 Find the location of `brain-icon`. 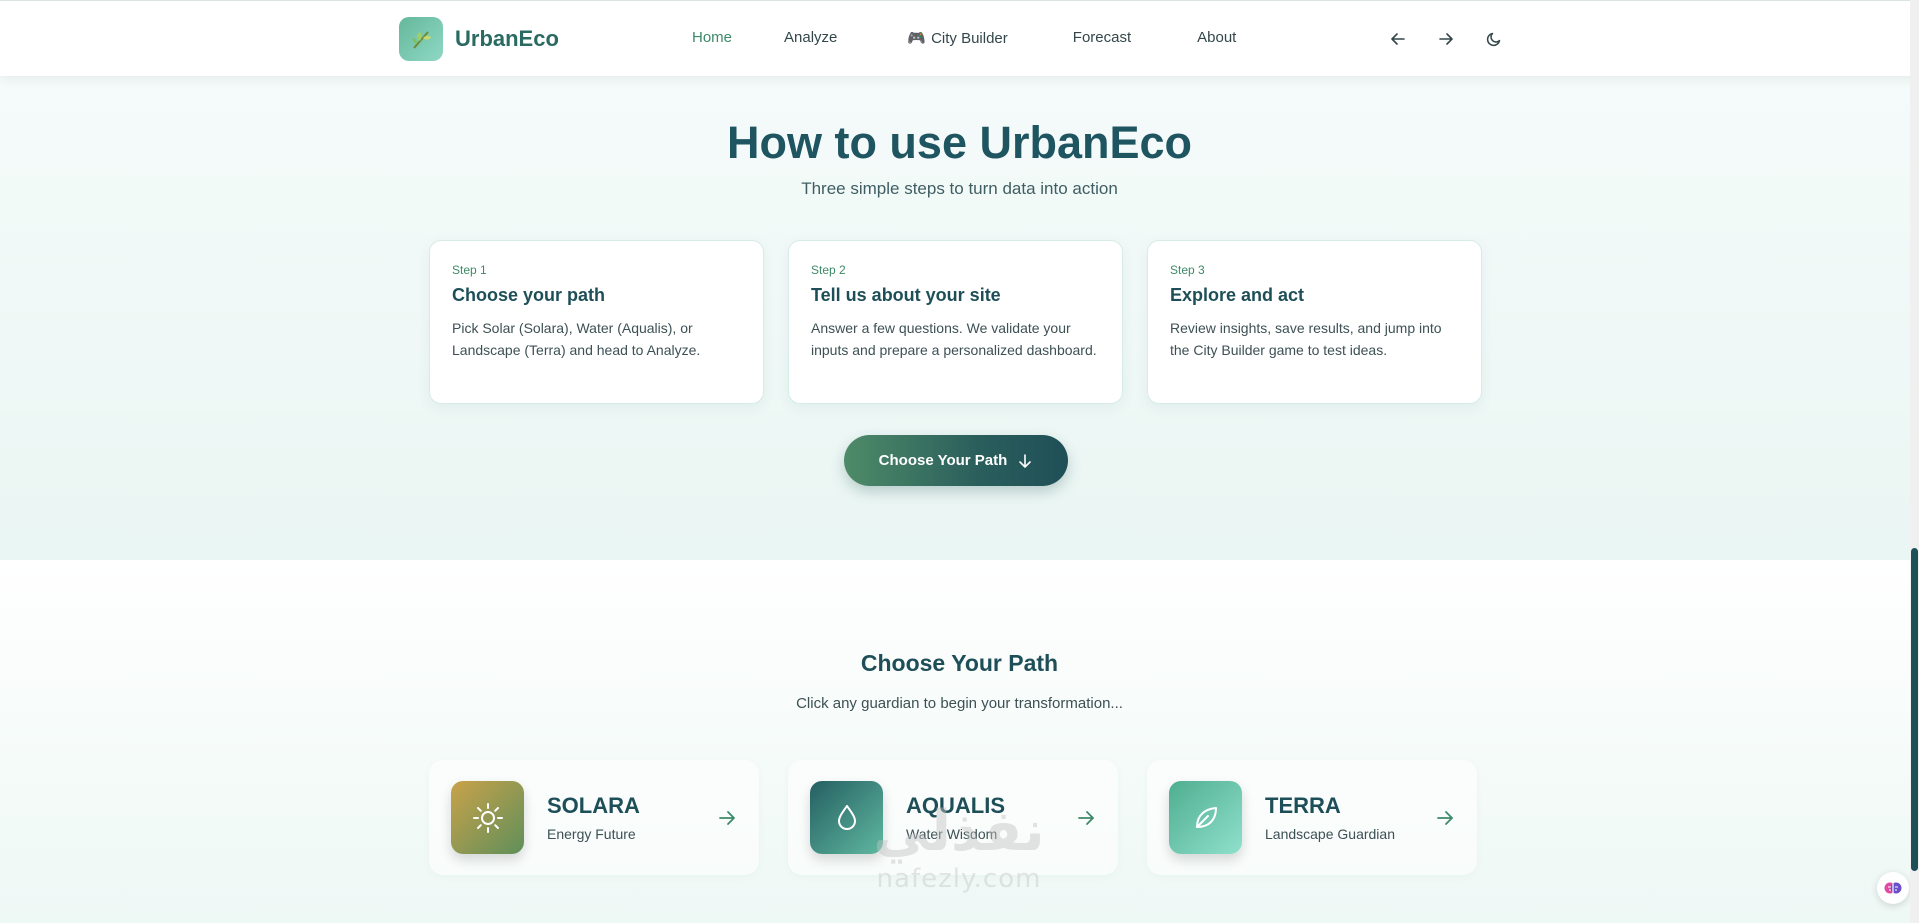

brain-icon is located at coordinates (1893, 888).